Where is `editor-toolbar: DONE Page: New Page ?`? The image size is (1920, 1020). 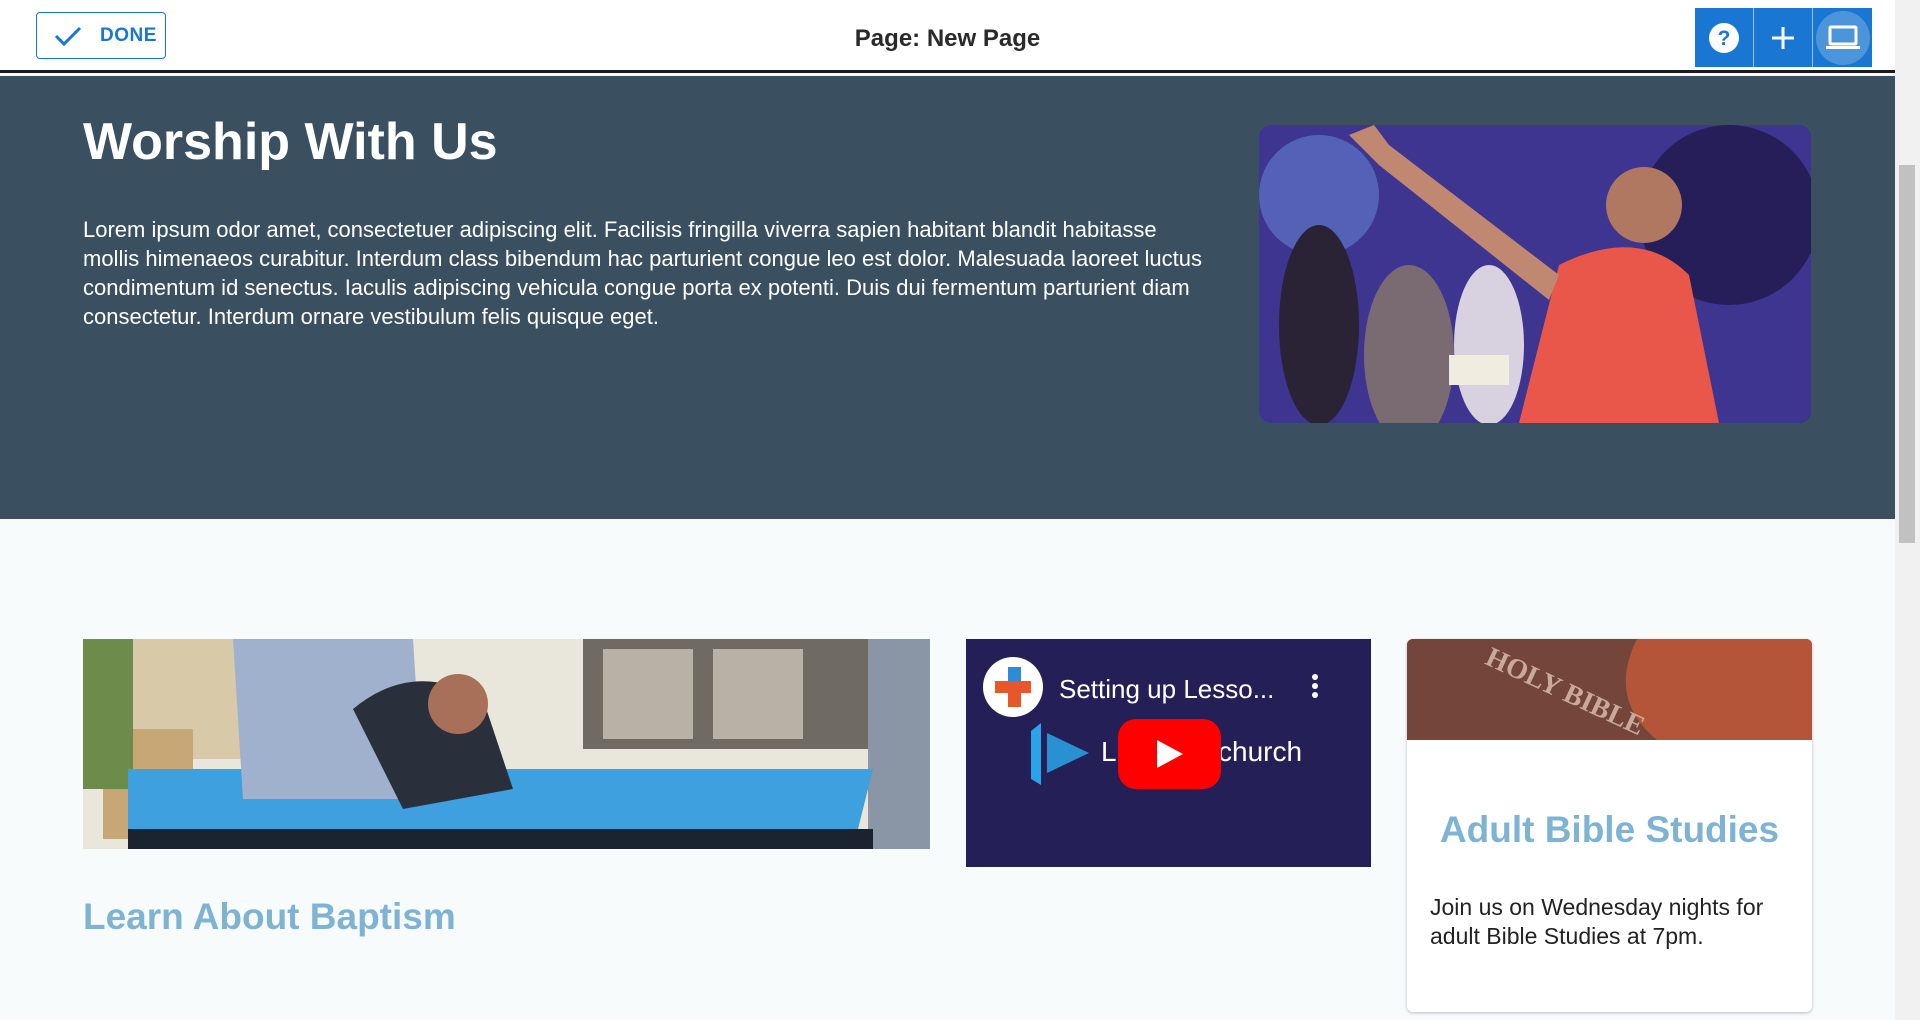
editor-toolbar: DONE Page: New Page ? is located at coordinates (947, 36).